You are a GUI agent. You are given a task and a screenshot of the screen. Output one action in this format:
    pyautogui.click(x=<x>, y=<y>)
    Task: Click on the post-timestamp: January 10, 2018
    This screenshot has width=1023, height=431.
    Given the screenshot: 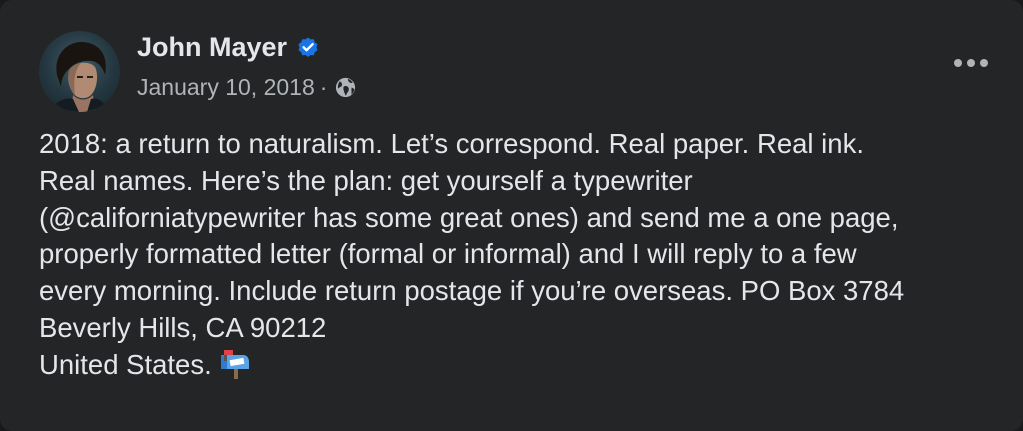 What is the action you would take?
    pyautogui.click(x=226, y=87)
    